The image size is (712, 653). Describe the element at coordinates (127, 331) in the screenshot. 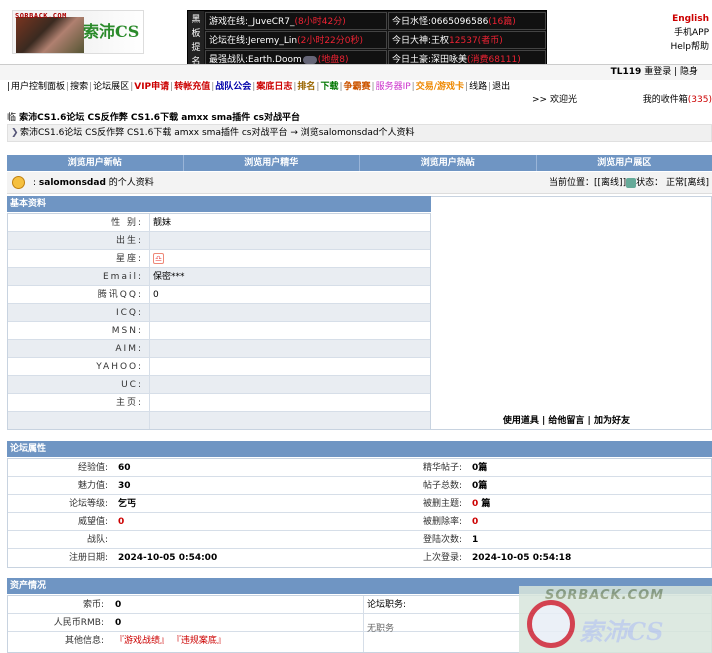

I see `field-label: MSN:` at that location.